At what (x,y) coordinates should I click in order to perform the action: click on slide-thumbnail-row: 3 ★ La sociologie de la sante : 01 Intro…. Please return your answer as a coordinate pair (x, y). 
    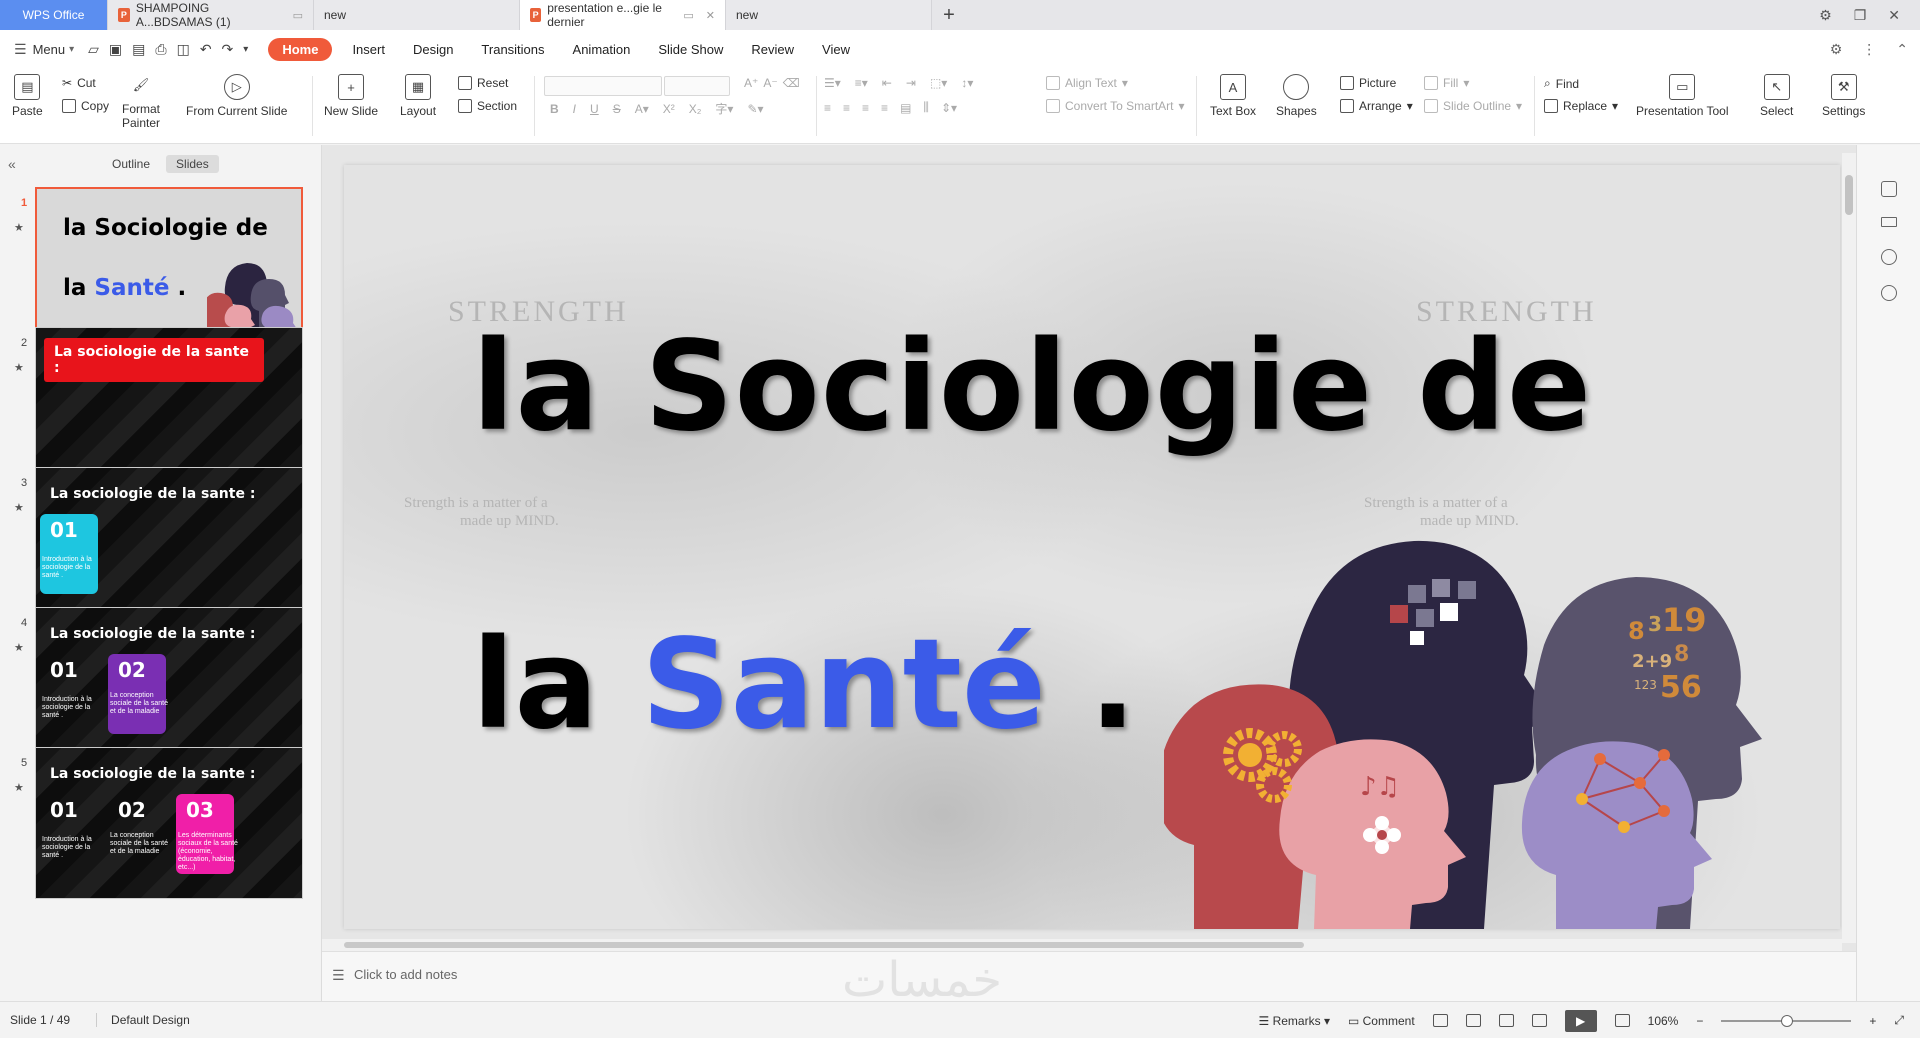
    Looking at the image, I should click on (158, 547).